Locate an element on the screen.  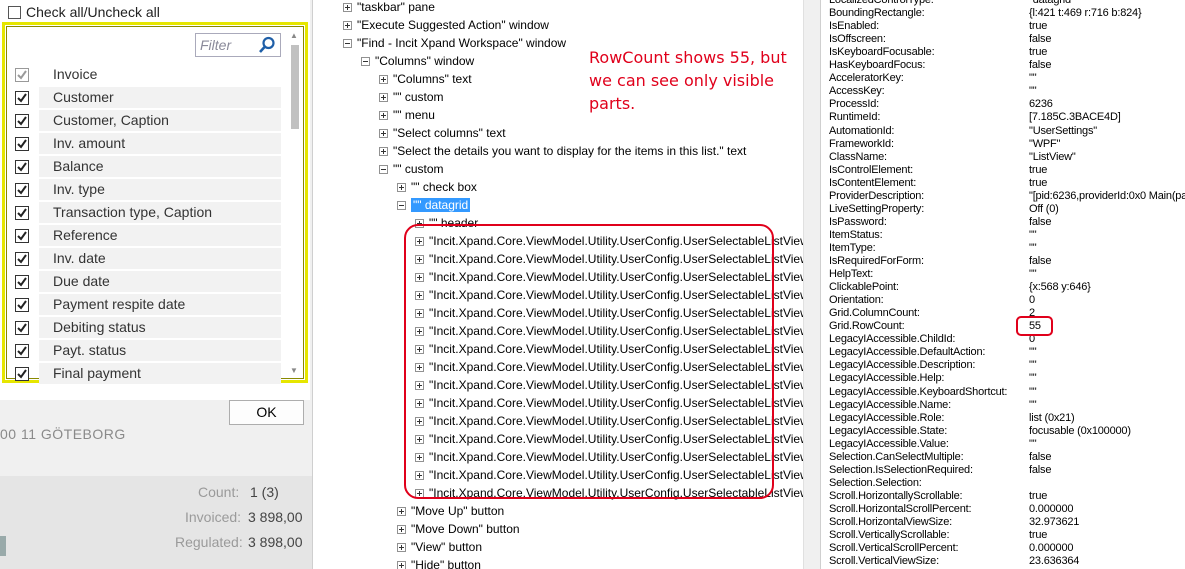
column-list-item: Balance is located at coordinates (147, 166).